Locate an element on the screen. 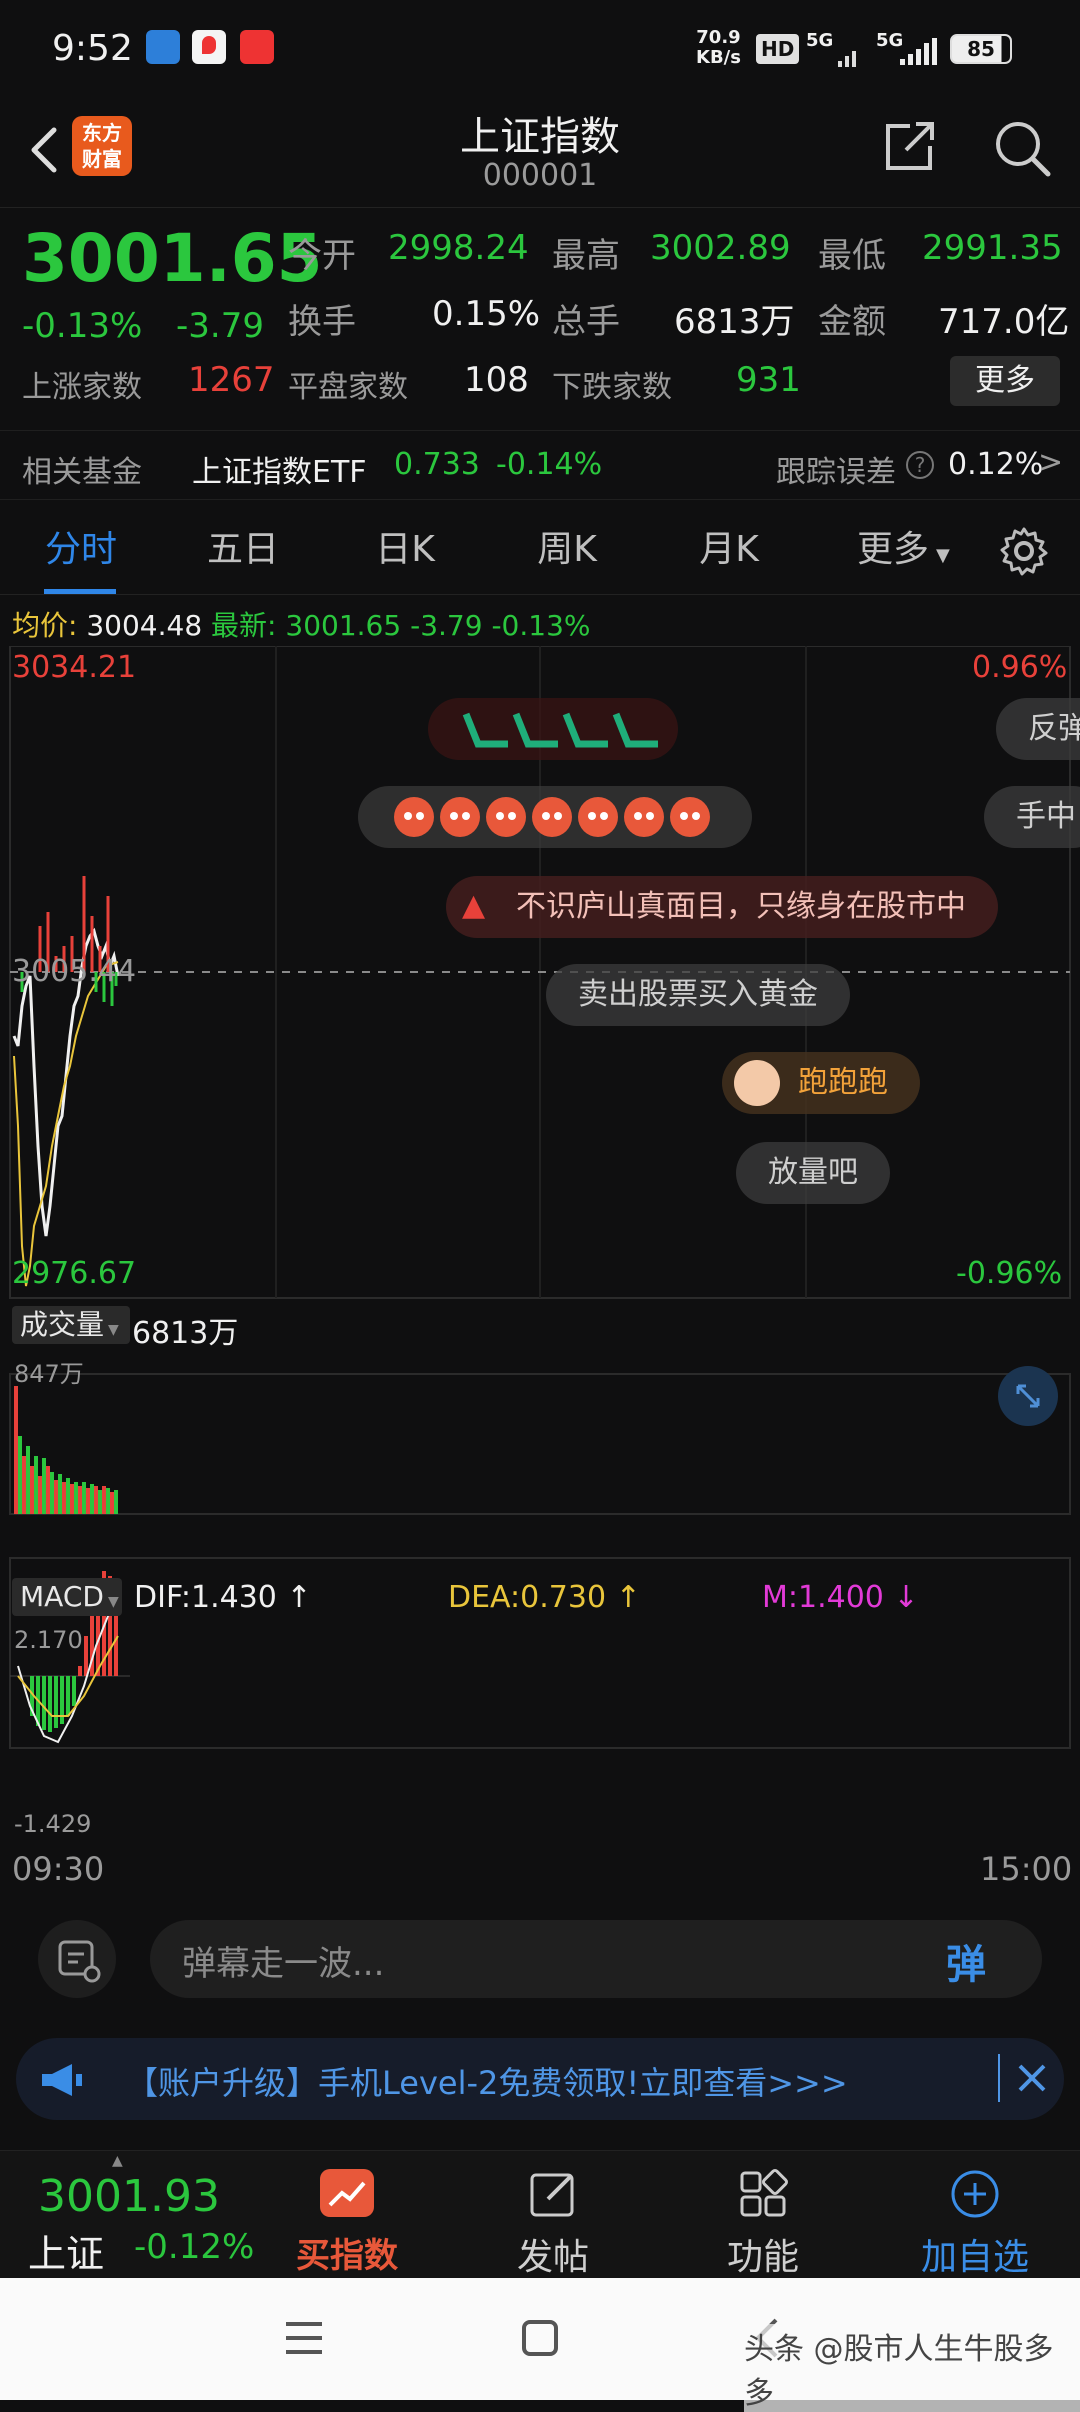 Image resolution: width=1080 pixels, height=2412 pixels. bottom-index-price: 3001.93 is located at coordinates (129, 2196).